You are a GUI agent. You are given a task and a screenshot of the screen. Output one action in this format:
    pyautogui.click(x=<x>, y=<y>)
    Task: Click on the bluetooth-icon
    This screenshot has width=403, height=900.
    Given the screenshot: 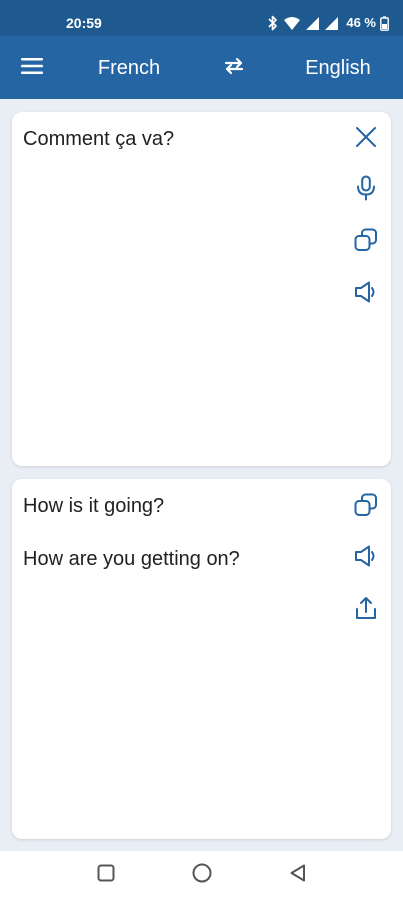 What is the action you would take?
    pyautogui.click(x=273, y=23)
    